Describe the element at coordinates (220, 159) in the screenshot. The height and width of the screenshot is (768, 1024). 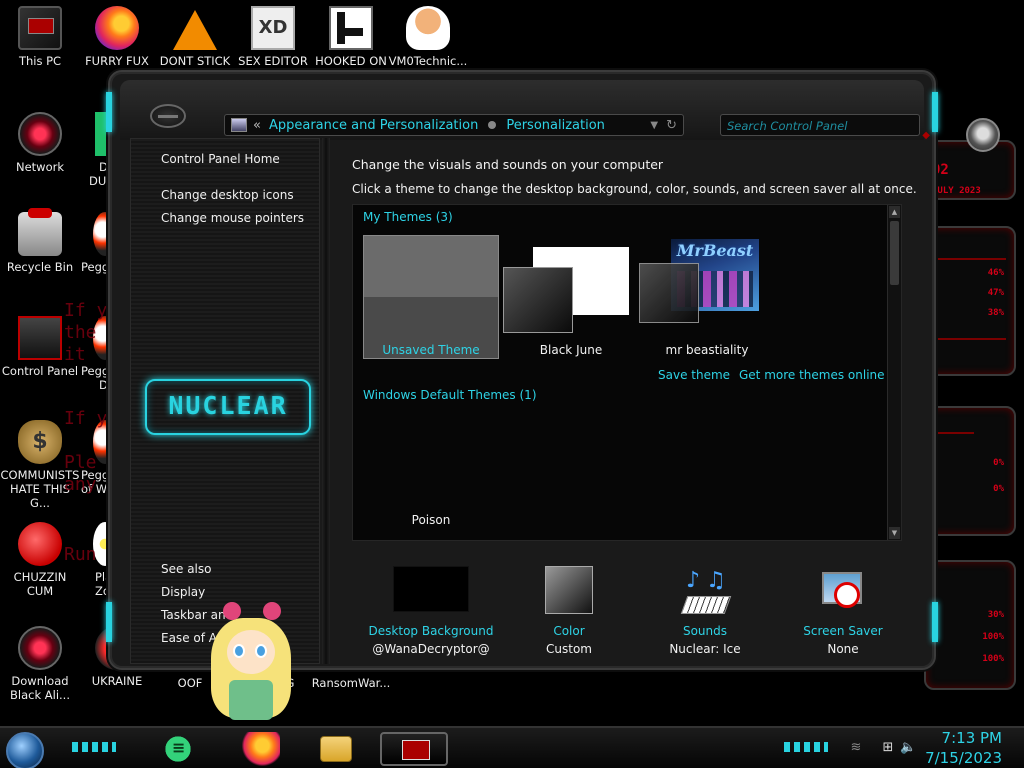
I see `sidebar-link-control-panel-home: Control Panel Home` at that location.